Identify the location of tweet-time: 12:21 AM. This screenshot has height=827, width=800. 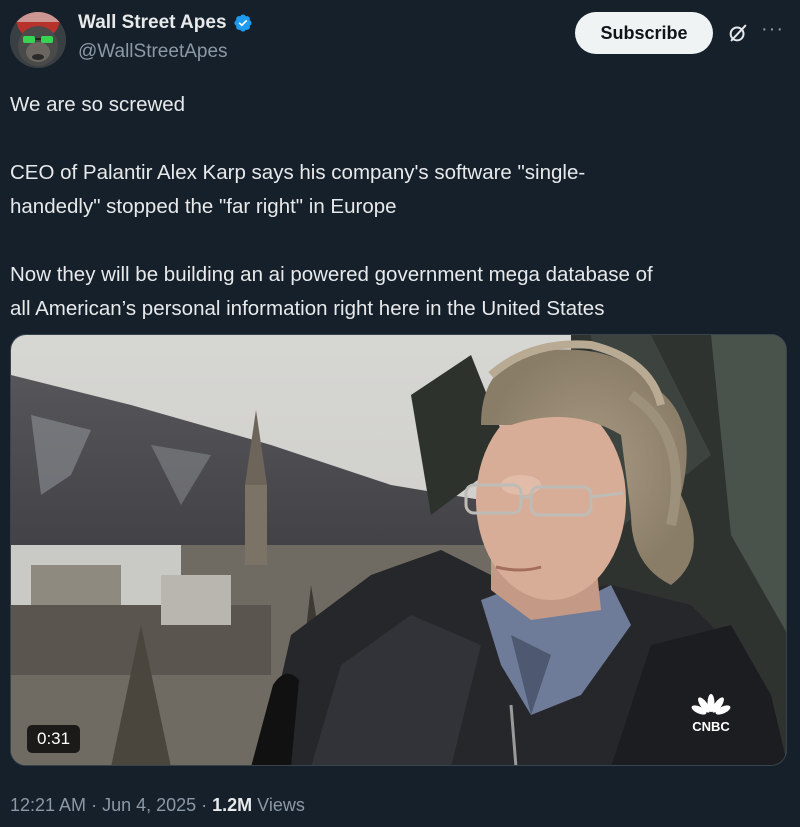
(48, 805).